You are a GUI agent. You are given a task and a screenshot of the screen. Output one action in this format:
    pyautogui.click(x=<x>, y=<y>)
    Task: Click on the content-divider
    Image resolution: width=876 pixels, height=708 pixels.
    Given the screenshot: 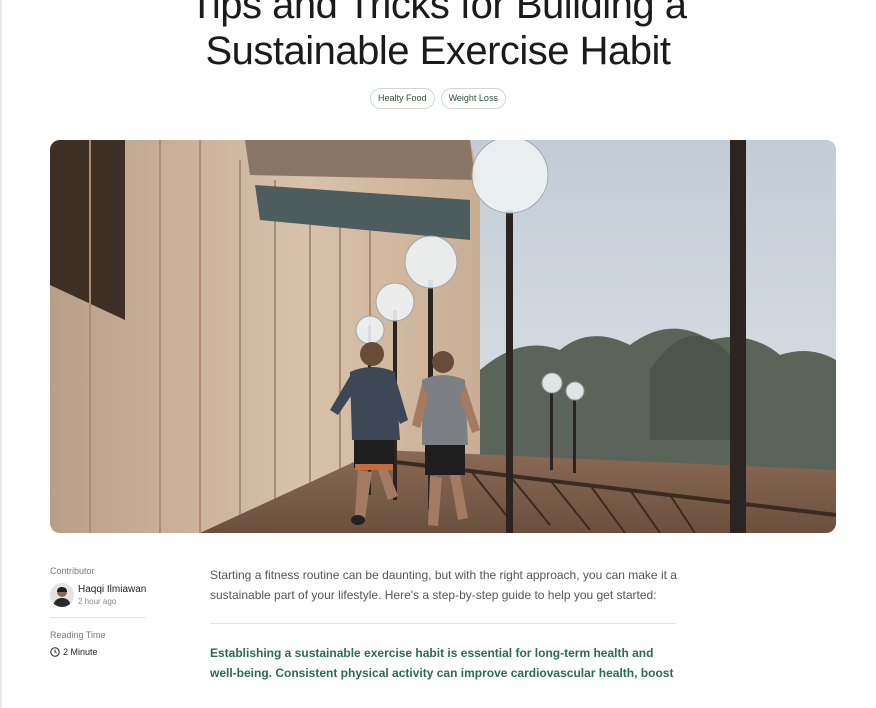 What is the action you would take?
    pyautogui.click(x=443, y=623)
    